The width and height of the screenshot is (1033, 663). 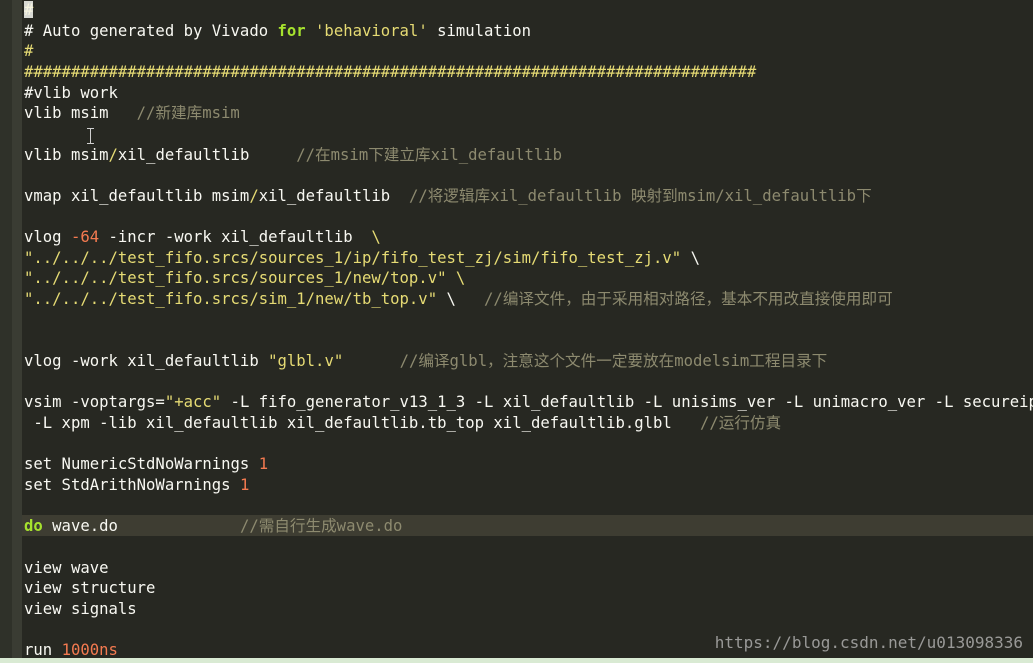 What do you see at coordinates (141, 526) in the screenshot?
I see `code-token: wave.do` at bounding box center [141, 526].